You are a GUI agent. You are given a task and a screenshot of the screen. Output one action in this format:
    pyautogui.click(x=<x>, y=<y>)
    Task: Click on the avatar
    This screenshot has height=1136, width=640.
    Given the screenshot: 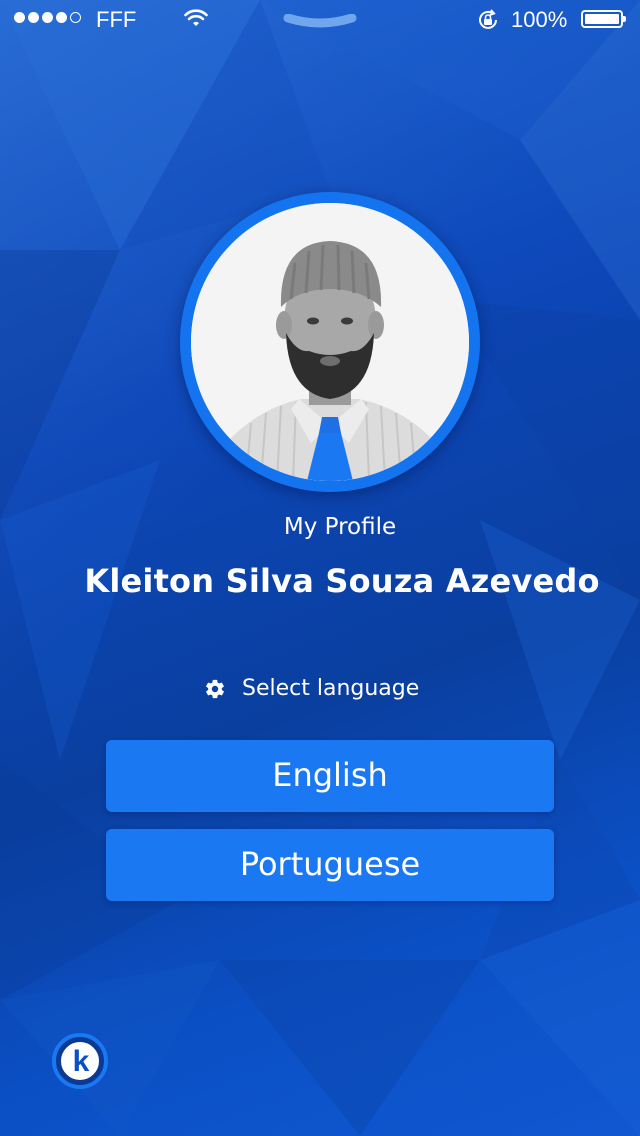 What is the action you would take?
    pyautogui.click(x=330, y=342)
    